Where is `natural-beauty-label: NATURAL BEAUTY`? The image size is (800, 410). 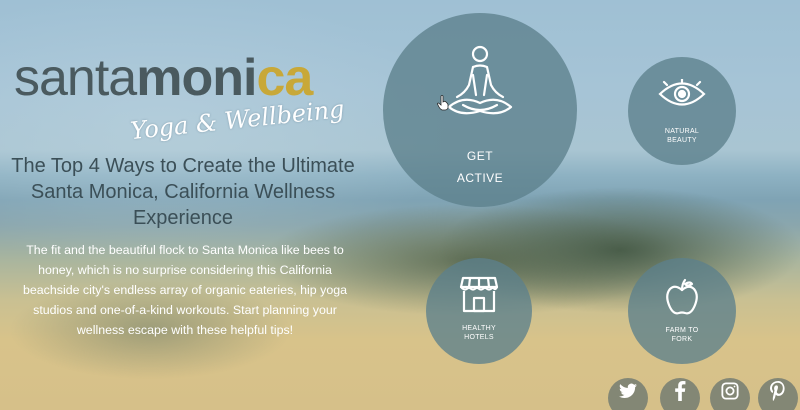 natural-beauty-label: NATURAL BEAUTY is located at coordinates (682, 136).